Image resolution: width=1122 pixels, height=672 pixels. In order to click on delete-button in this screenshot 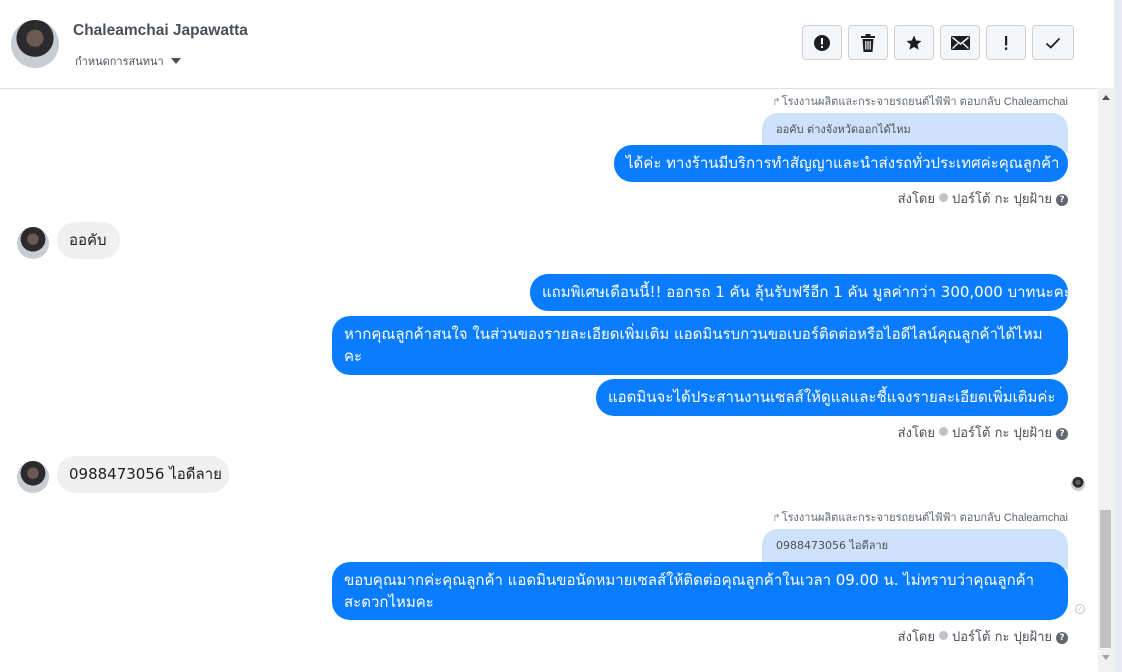, I will do `click(868, 42)`.